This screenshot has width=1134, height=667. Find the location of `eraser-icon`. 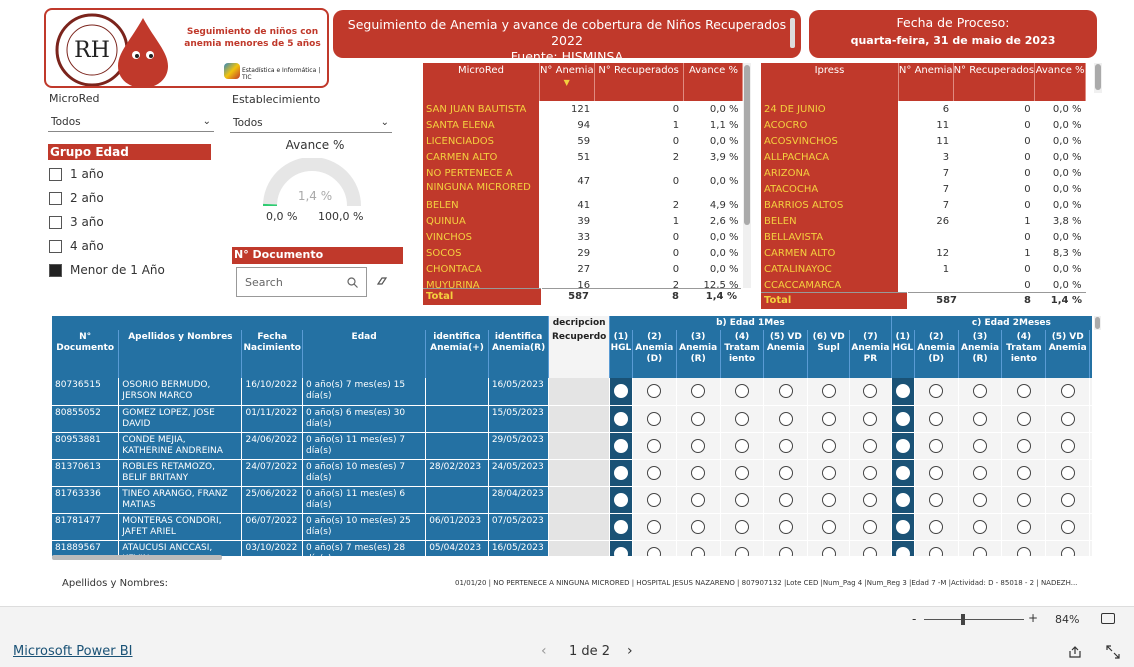

eraser-icon is located at coordinates (382, 281).